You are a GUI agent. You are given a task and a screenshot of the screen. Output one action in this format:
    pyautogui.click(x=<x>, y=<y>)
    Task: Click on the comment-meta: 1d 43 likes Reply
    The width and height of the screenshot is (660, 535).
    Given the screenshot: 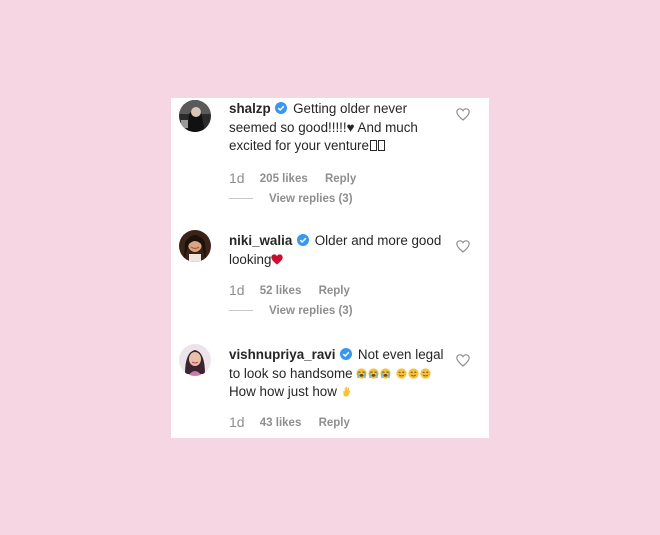 What is the action you would take?
    pyautogui.click(x=289, y=423)
    